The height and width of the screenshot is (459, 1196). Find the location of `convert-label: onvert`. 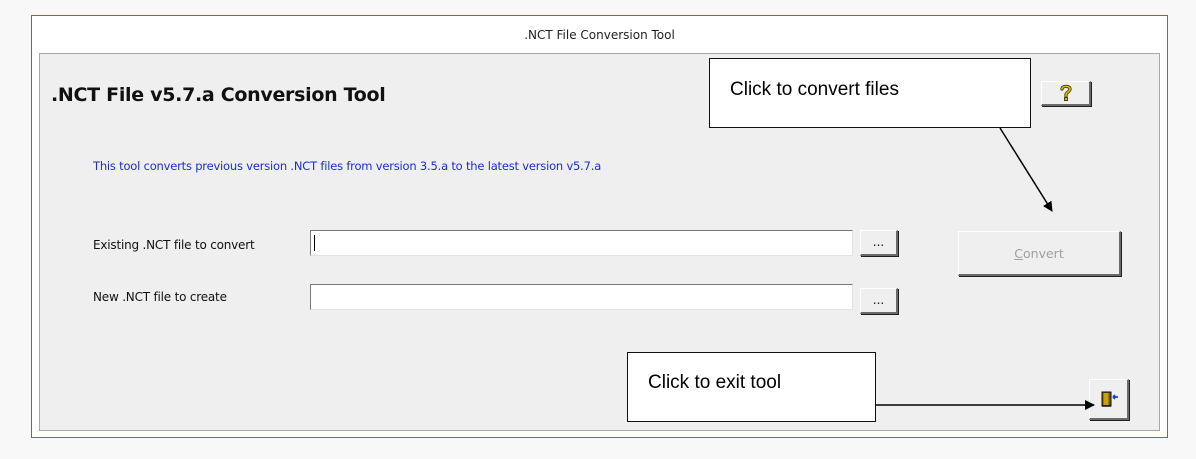

convert-label: onvert is located at coordinates (1043, 253).